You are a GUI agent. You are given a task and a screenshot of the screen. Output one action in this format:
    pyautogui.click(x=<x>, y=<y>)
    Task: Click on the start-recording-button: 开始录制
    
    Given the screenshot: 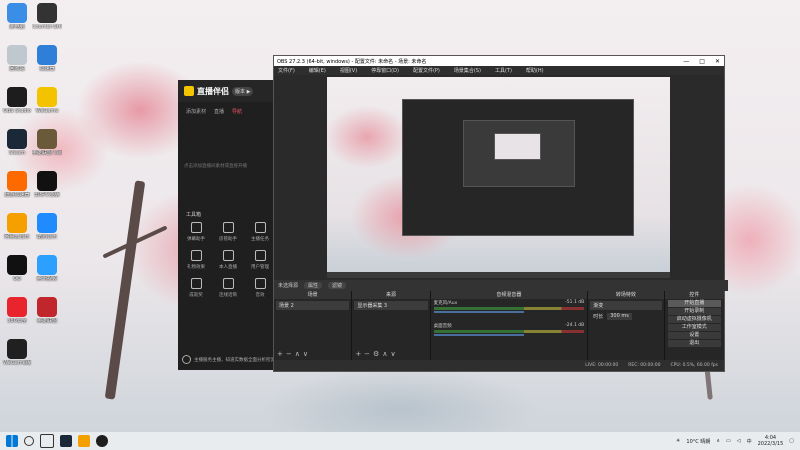 What is the action you would take?
    pyautogui.click(x=694, y=311)
    